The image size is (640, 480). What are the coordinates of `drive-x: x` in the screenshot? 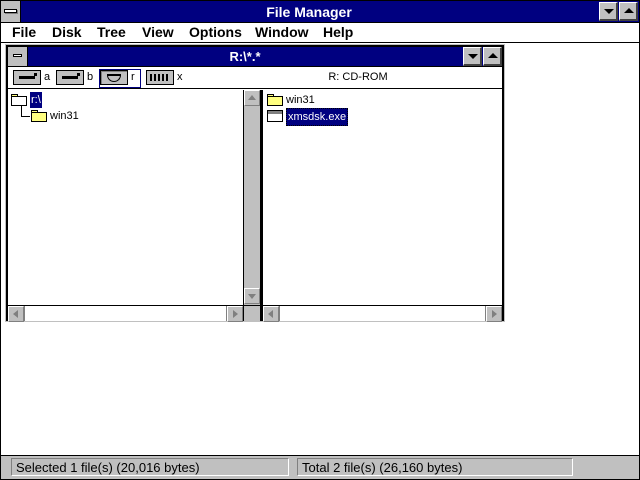 It's located at (167, 78).